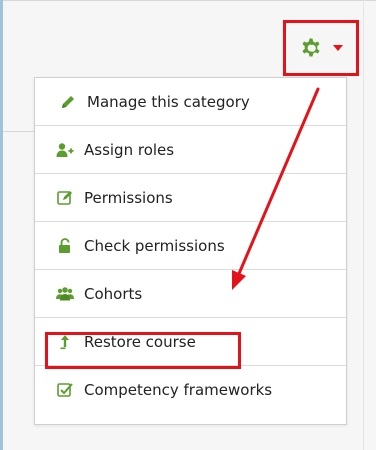 The image size is (376, 450). I want to click on menu-item-manage-category: Manage this category, so click(190, 102).